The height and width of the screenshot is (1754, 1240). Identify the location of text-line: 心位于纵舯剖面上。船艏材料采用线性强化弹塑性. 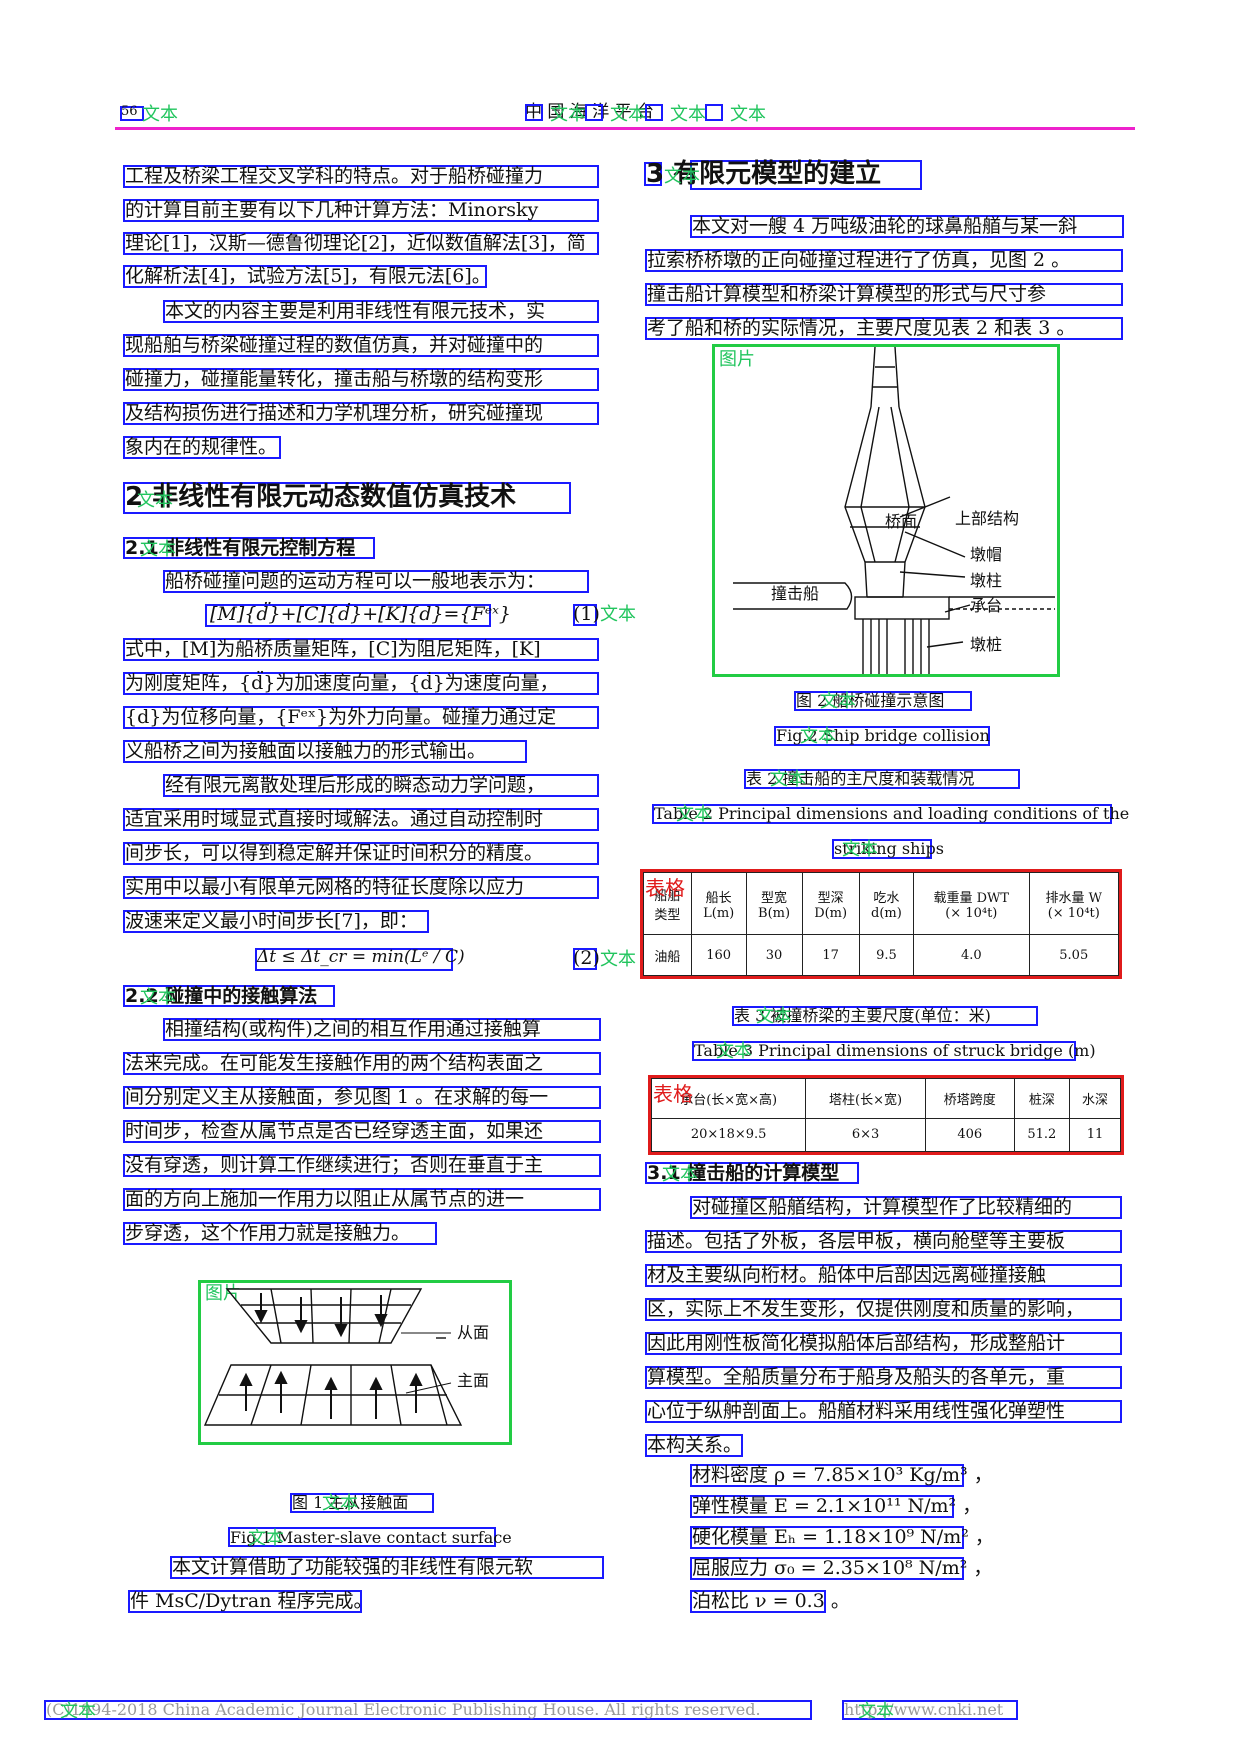
(856, 1411).